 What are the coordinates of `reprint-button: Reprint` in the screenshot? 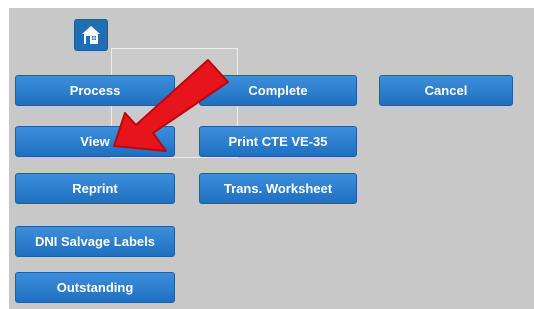 It's located at (95, 188).